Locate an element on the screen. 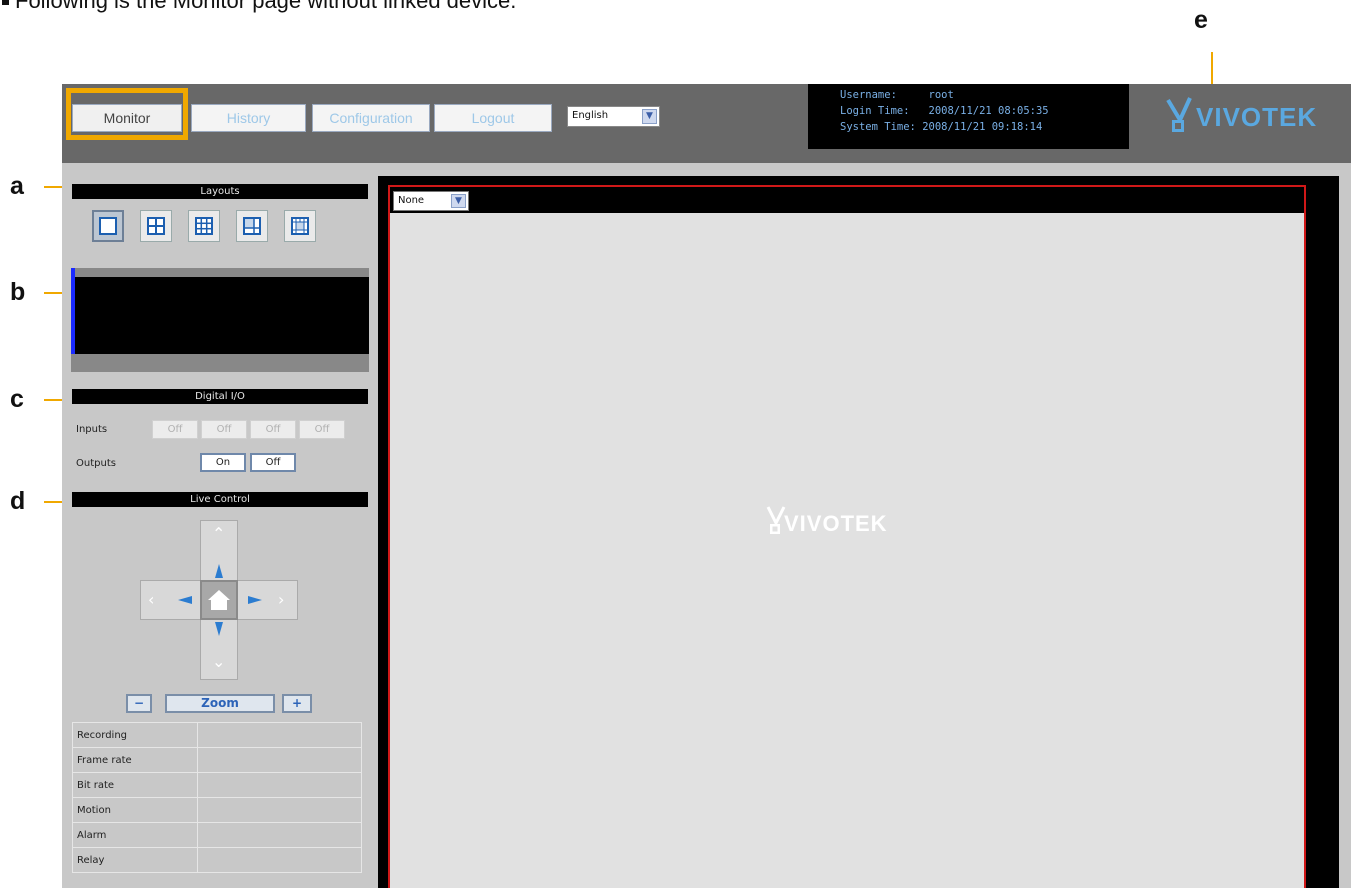 This screenshot has width=1351, height=888. tilt-up-button: ⌃ is located at coordinates (218, 533).